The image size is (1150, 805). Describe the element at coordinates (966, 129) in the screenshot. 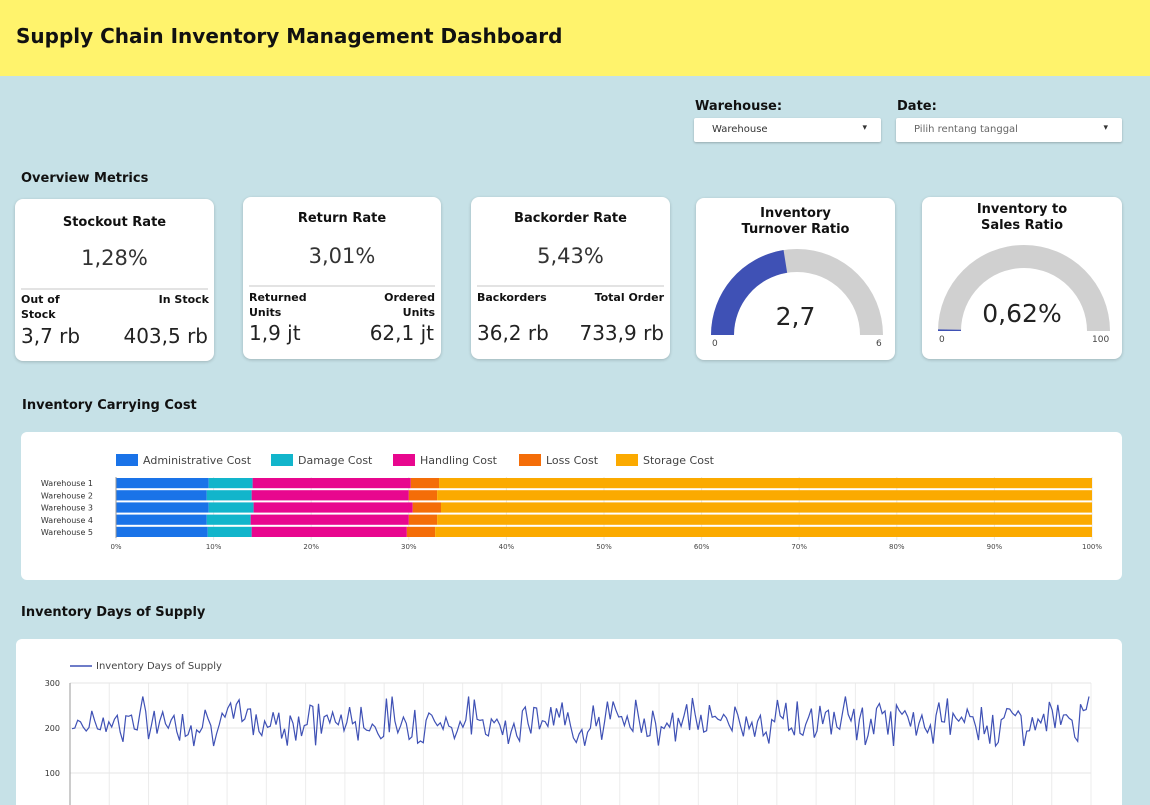

I see `date-range-placeholder: Pilih rentang tanggal` at that location.